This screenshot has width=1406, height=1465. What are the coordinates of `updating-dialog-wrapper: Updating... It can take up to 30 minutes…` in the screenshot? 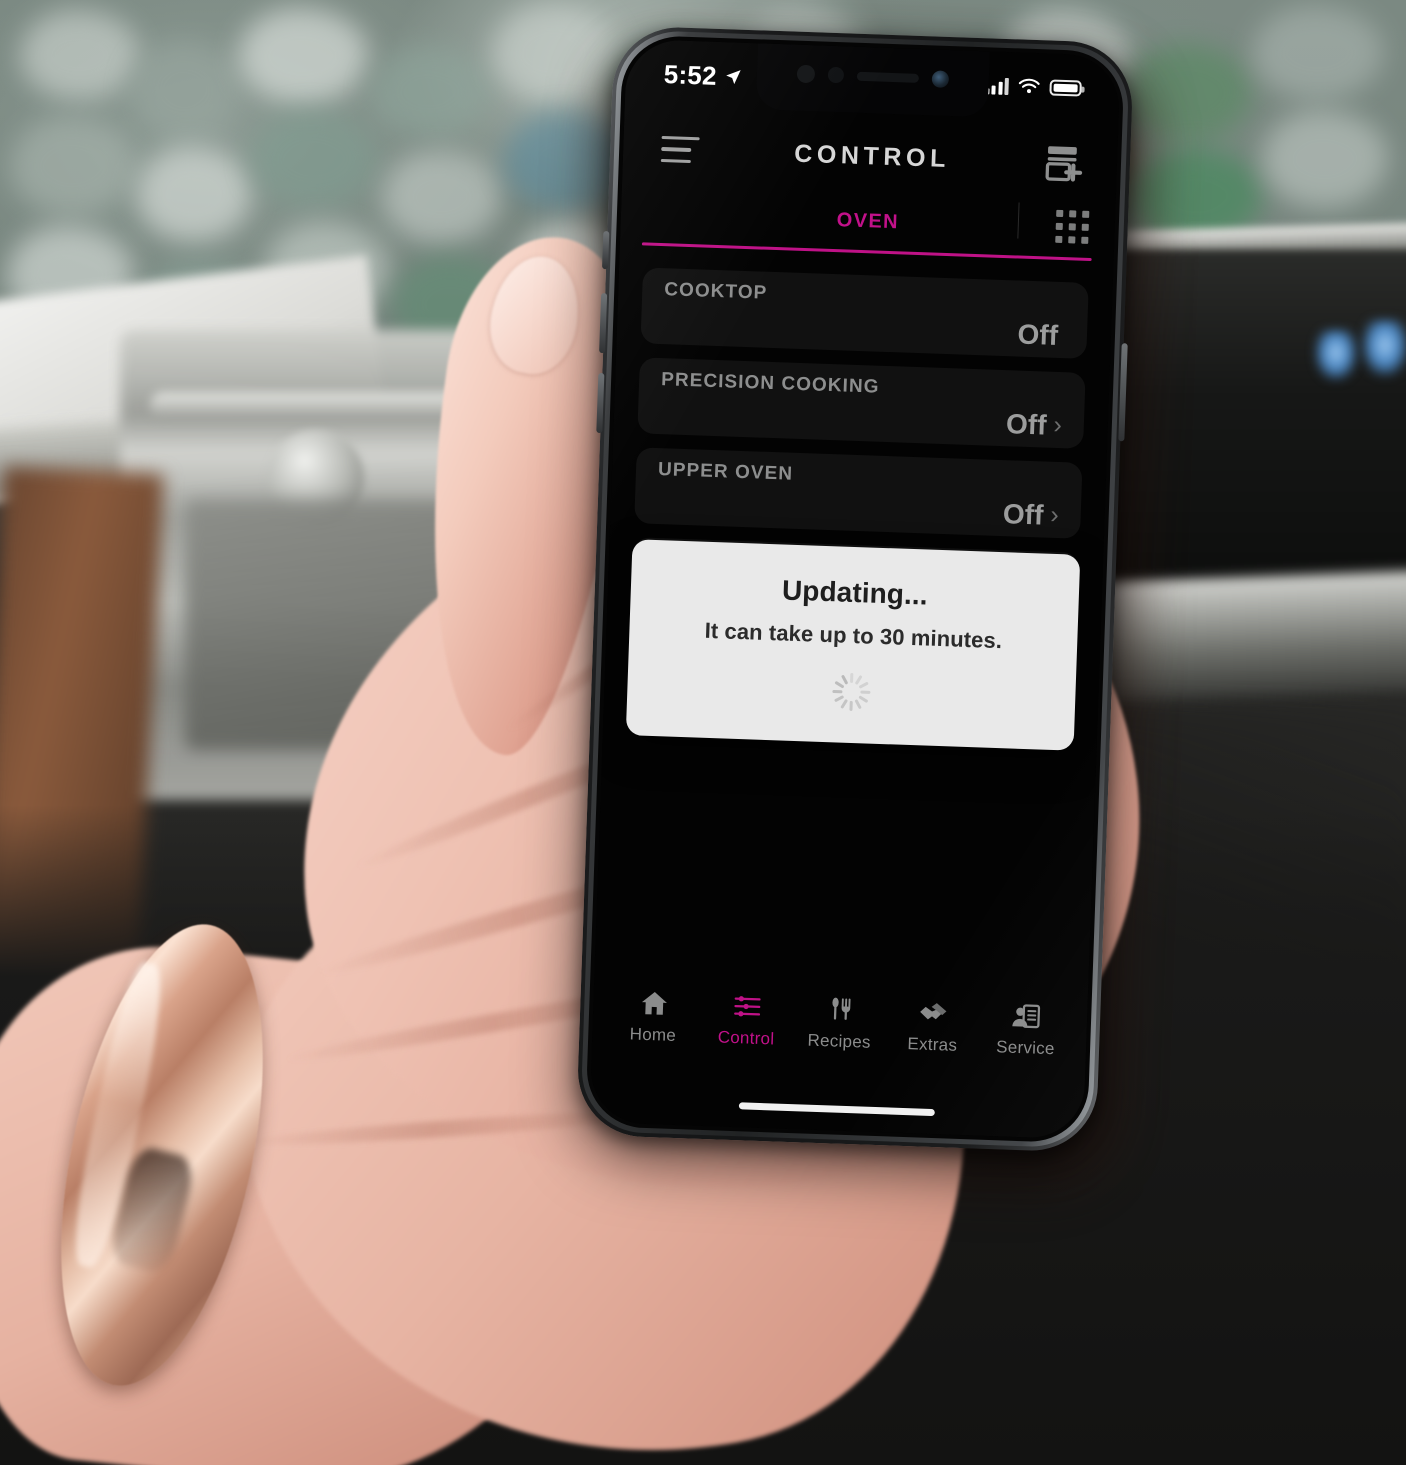 It's located at (853, 644).